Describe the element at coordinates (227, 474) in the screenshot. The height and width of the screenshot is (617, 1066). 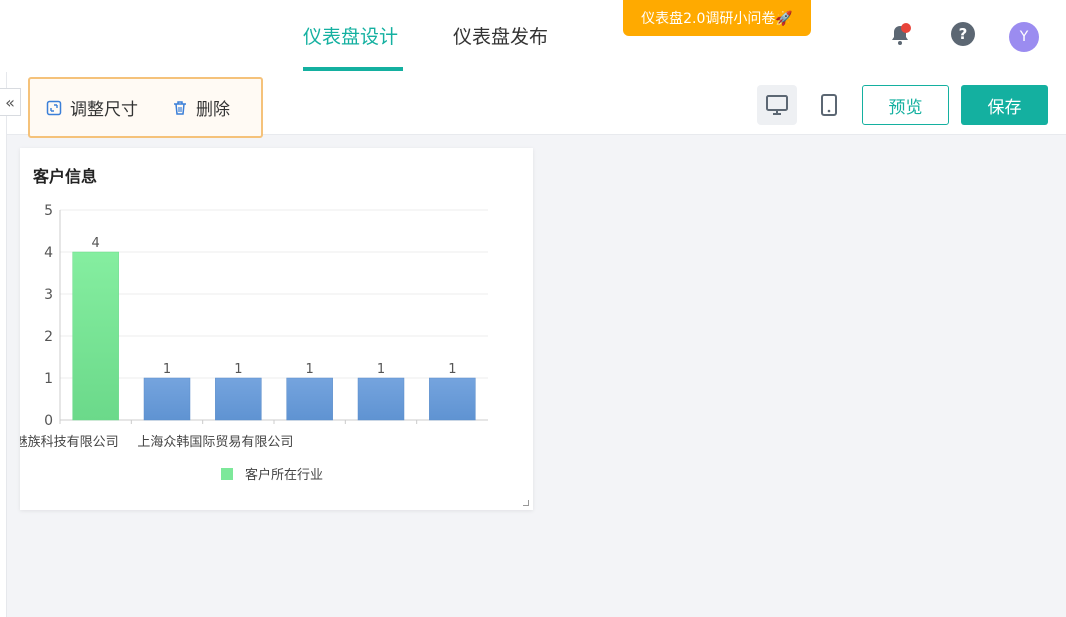
I see `legend-swatch` at that location.